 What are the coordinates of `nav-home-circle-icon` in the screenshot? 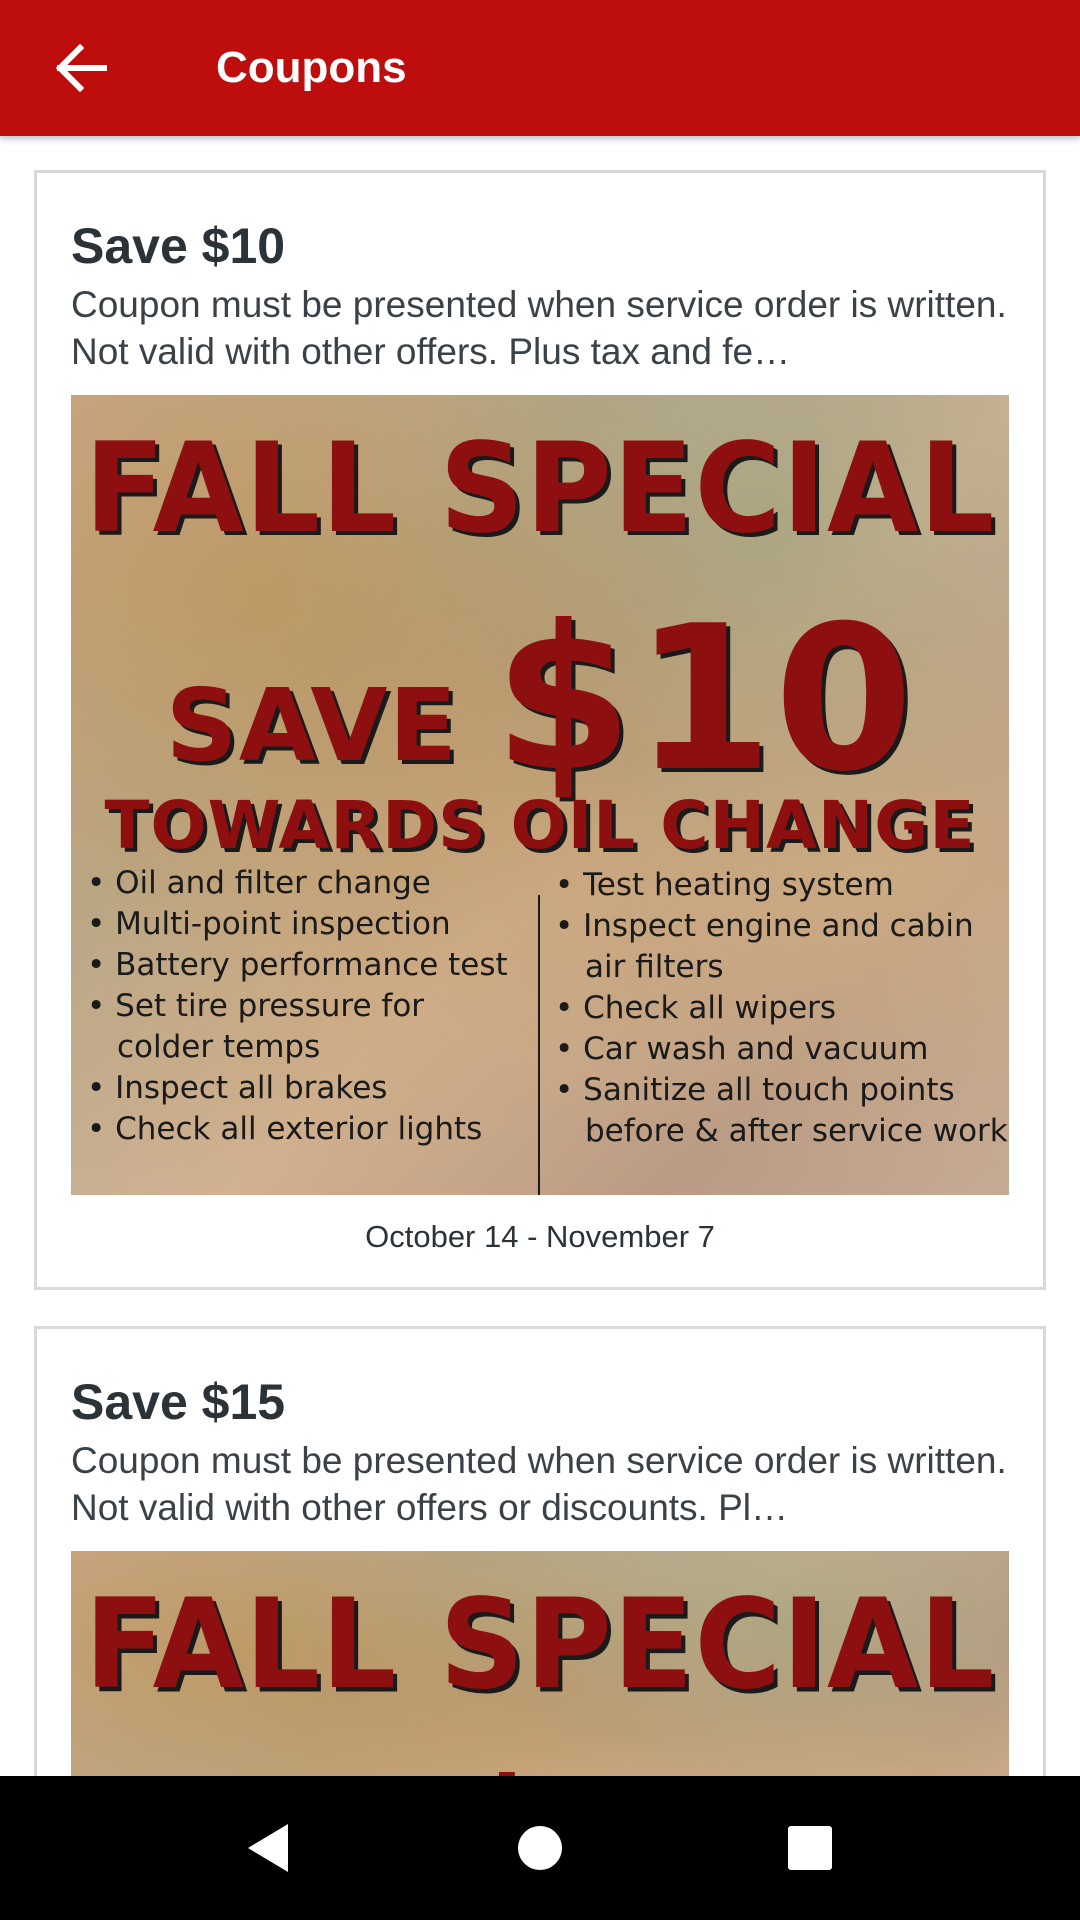 It's located at (540, 1848).